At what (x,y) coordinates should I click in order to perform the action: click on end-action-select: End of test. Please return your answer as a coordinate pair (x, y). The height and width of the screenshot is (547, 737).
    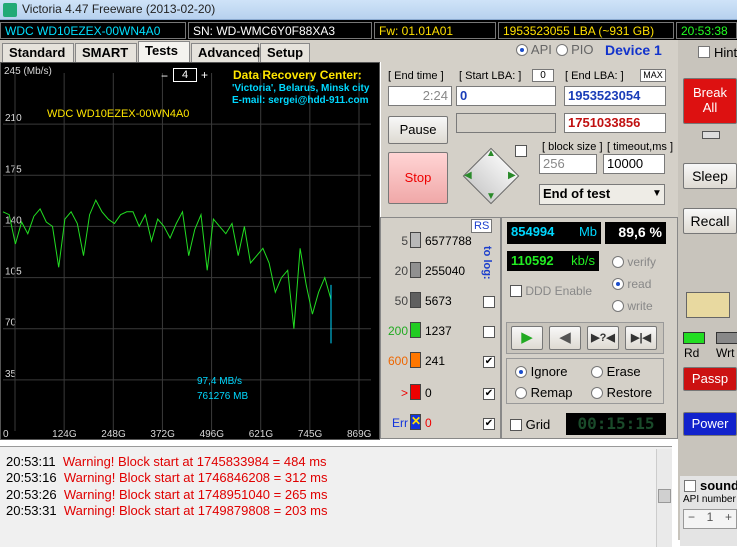
    Looking at the image, I should click on (602, 194).